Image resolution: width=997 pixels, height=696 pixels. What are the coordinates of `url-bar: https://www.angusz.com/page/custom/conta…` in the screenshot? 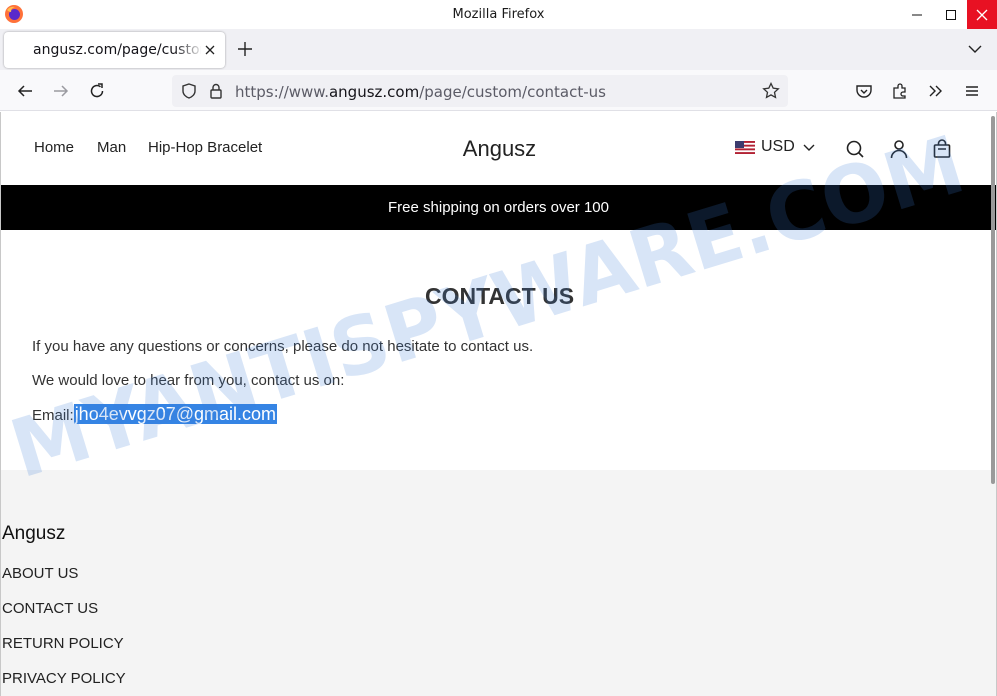 It's located at (480, 91).